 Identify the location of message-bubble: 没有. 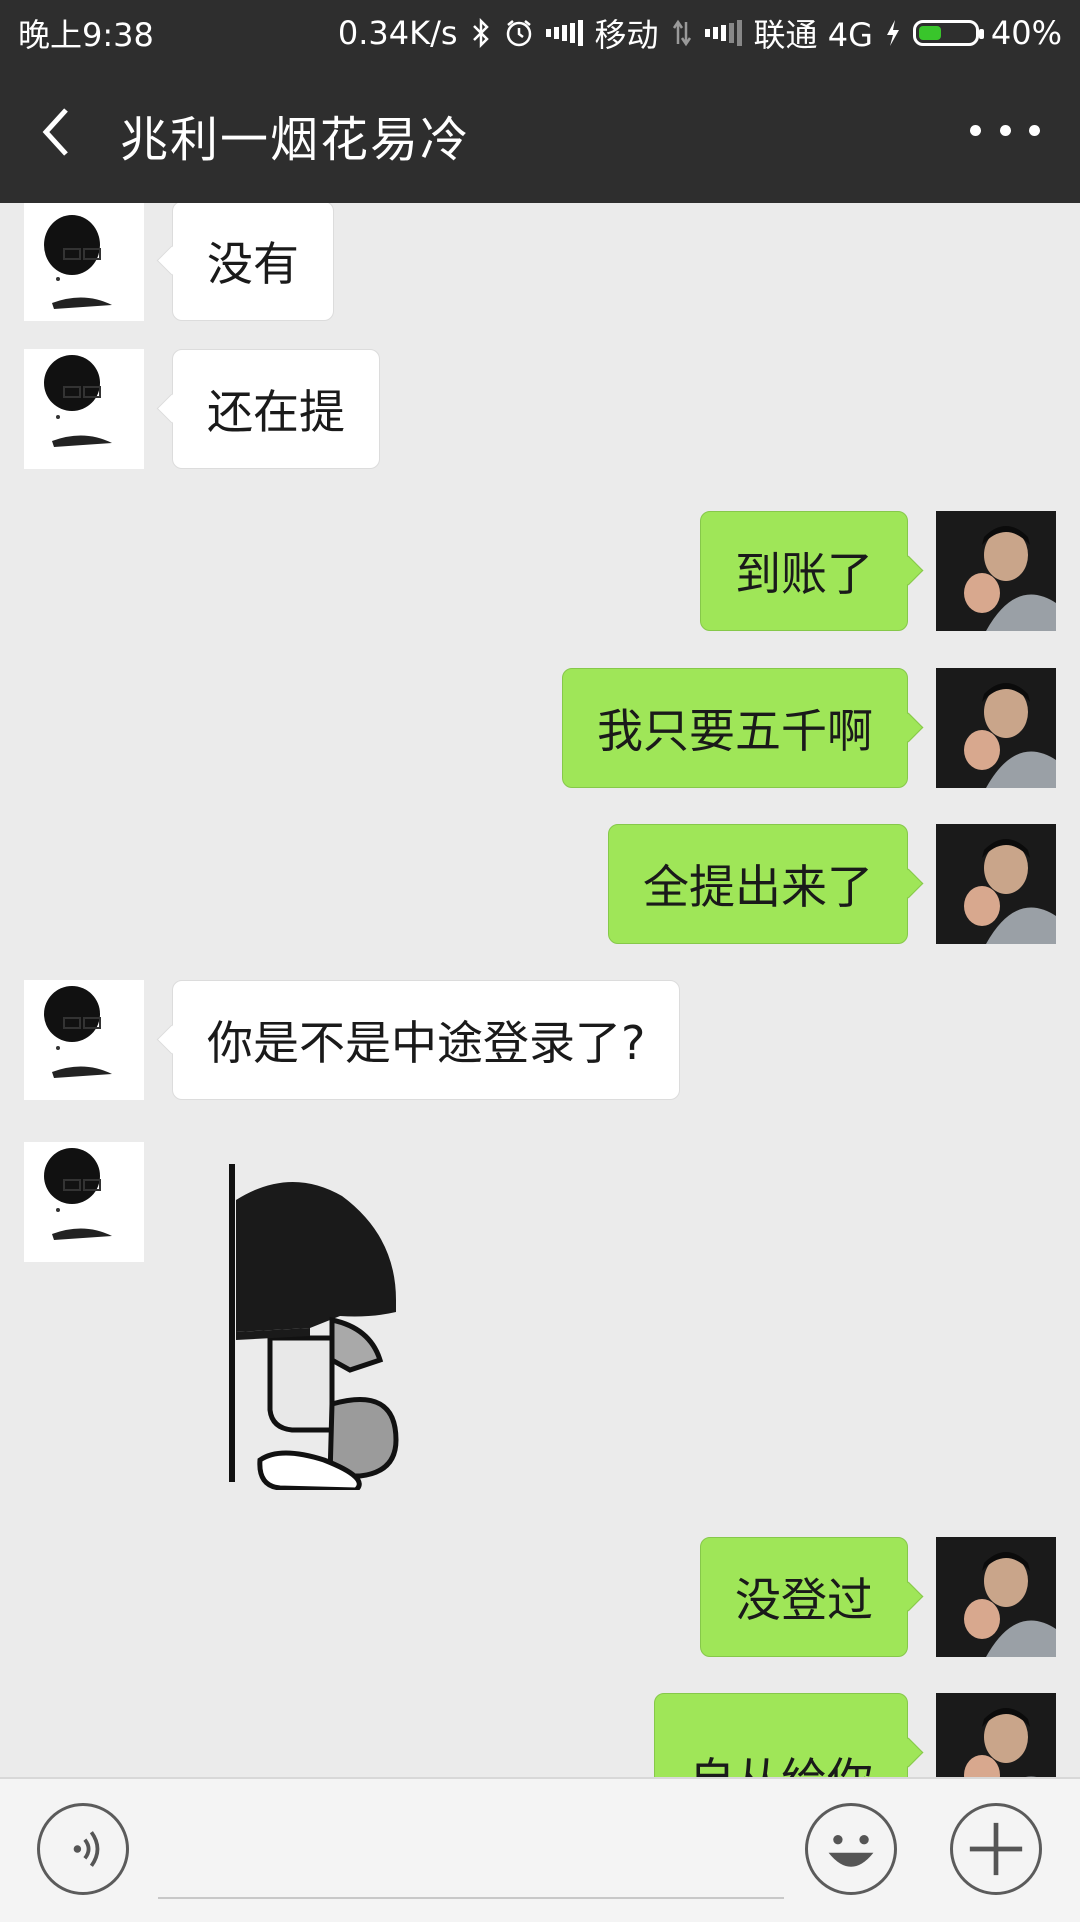
(253, 262).